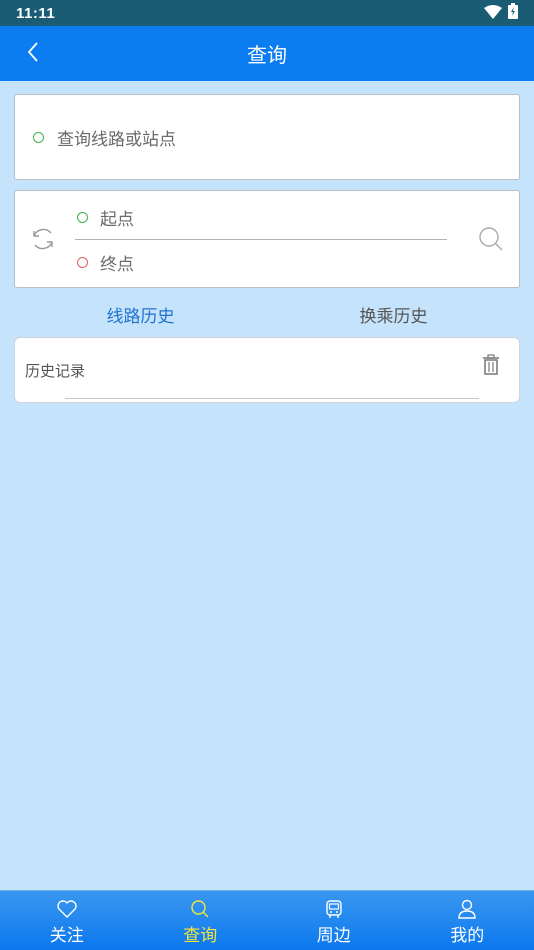 This screenshot has width=534, height=950. What do you see at coordinates (267, 137) in the screenshot?
I see `search-input: 查询线路或站点` at bounding box center [267, 137].